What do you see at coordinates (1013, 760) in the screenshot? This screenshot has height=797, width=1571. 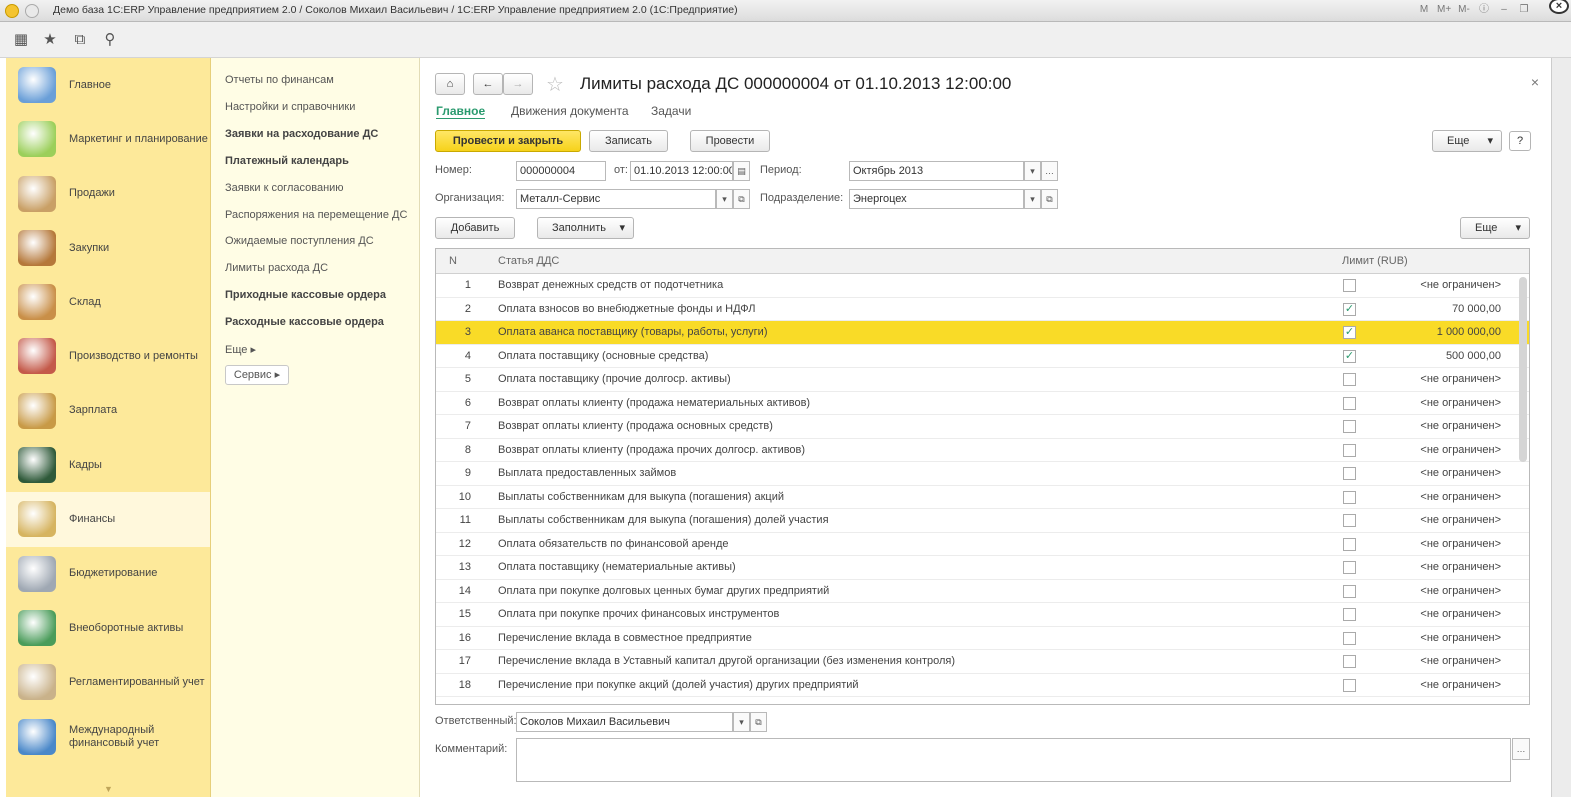 I see `comment-field` at bounding box center [1013, 760].